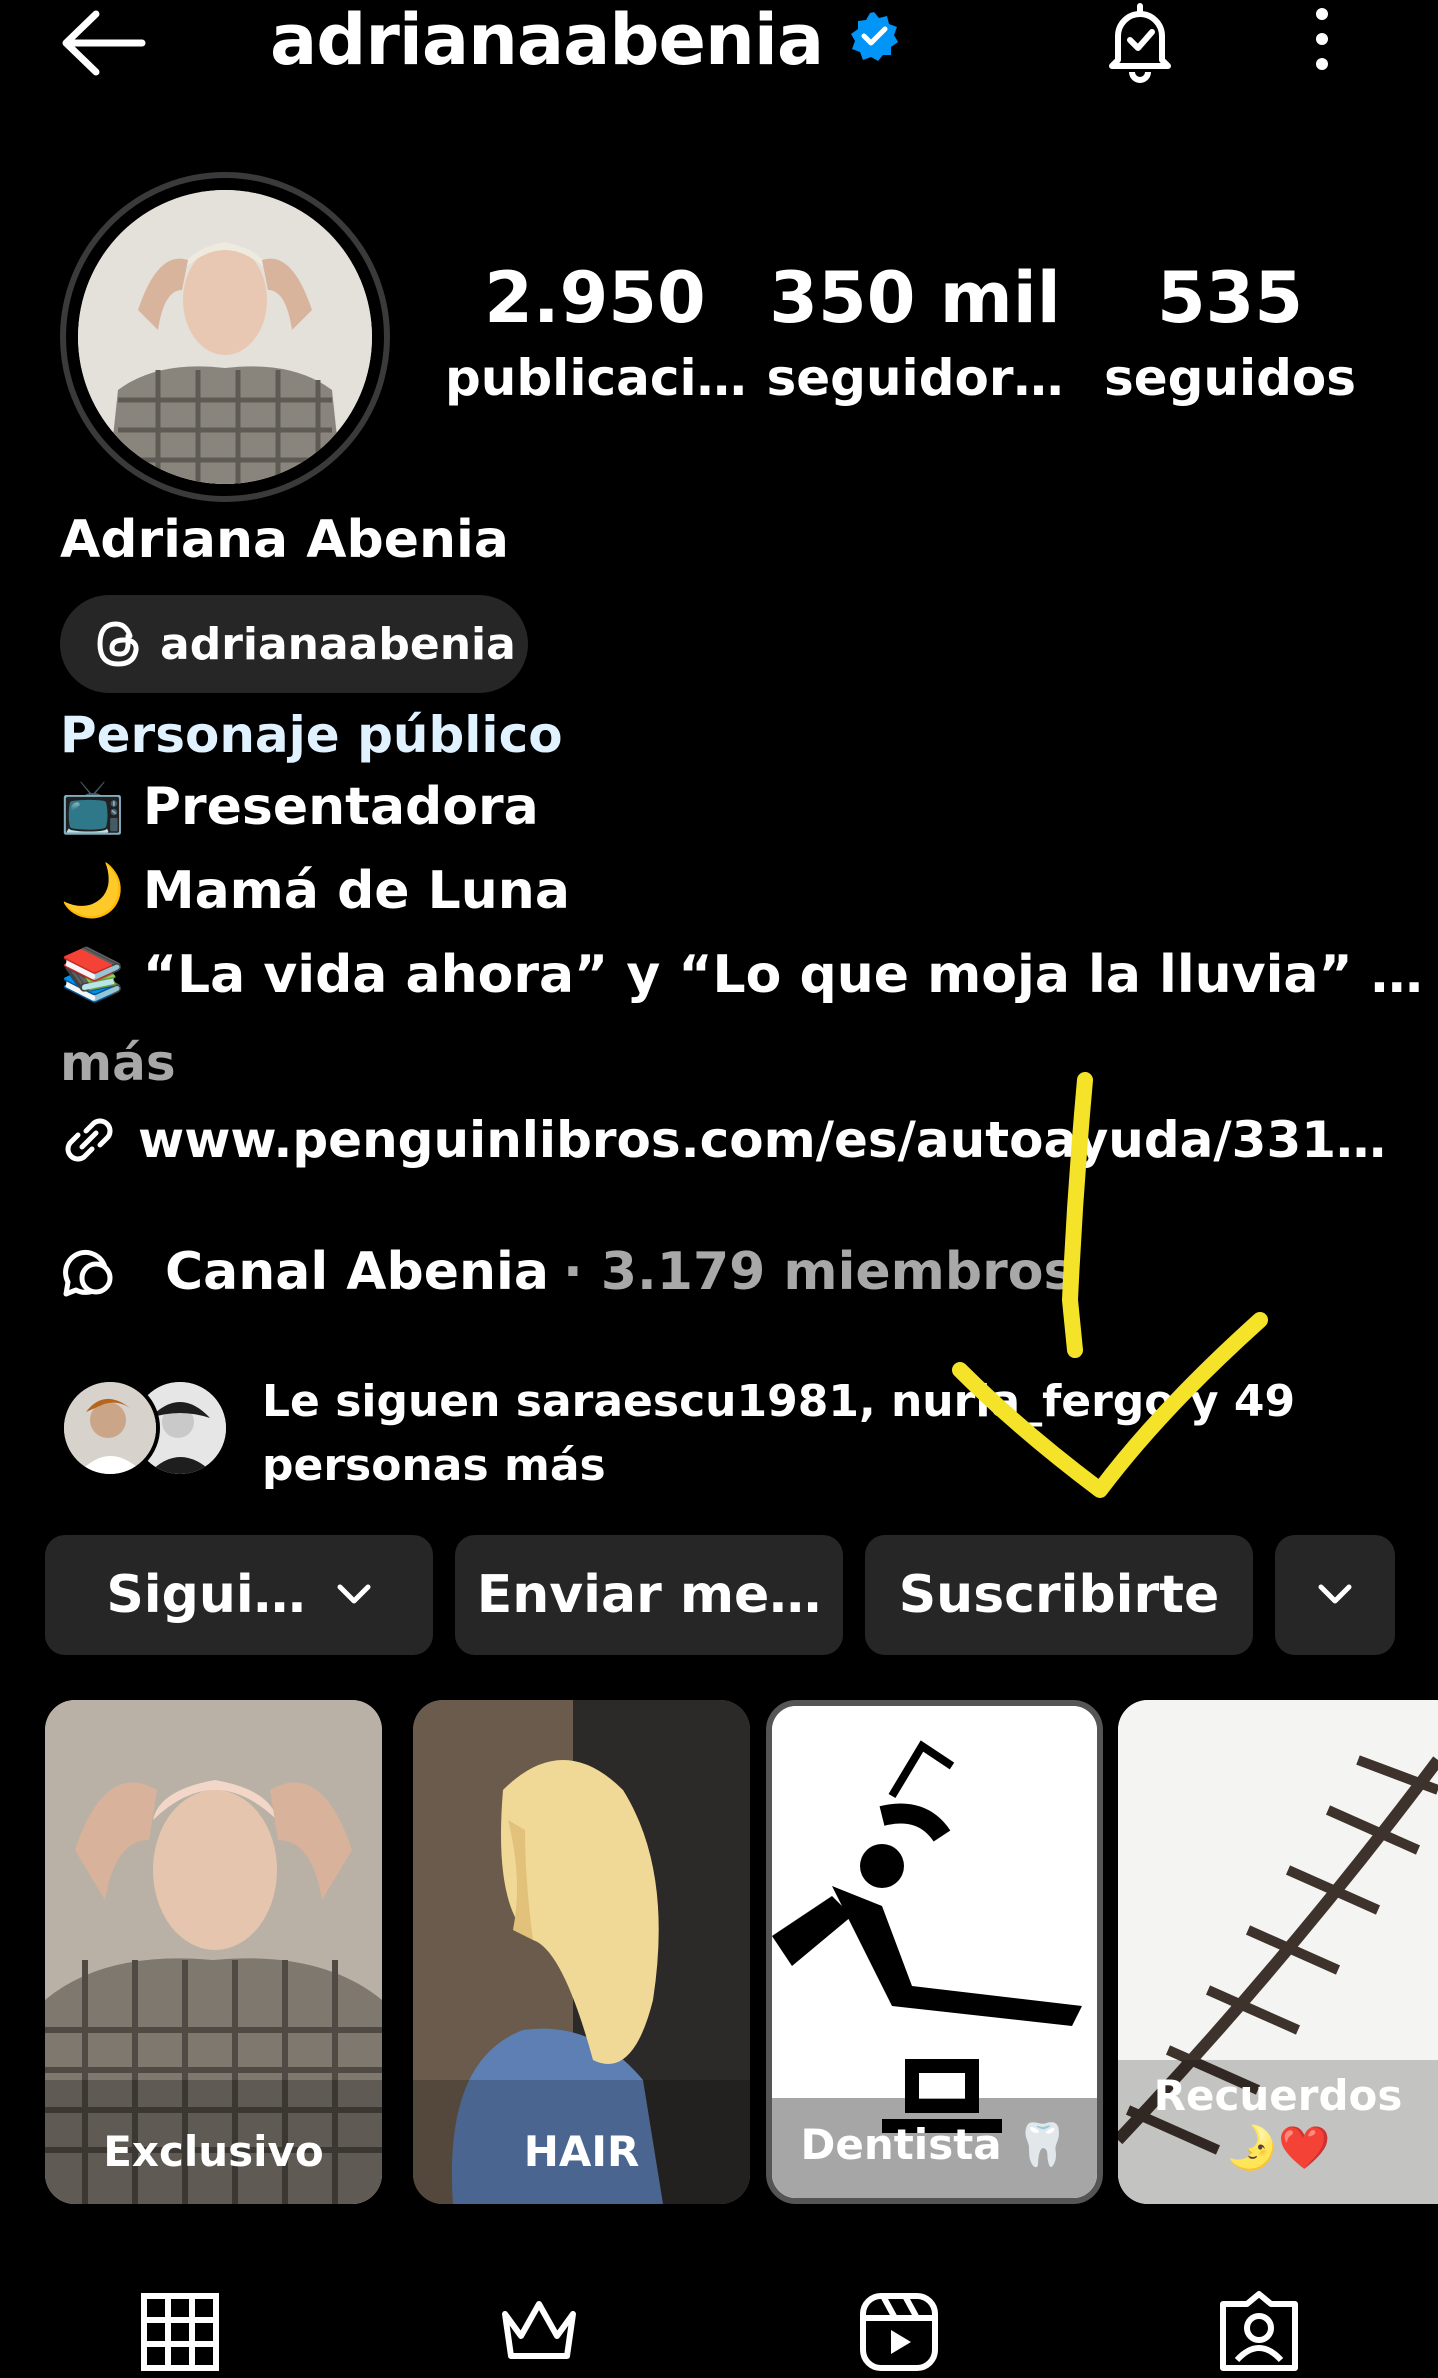 The height and width of the screenshot is (2378, 1438). Describe the element at coordinates (1278, 2095) in the screenshot. I see `highlight-label-text: Recuerdos` at that location.